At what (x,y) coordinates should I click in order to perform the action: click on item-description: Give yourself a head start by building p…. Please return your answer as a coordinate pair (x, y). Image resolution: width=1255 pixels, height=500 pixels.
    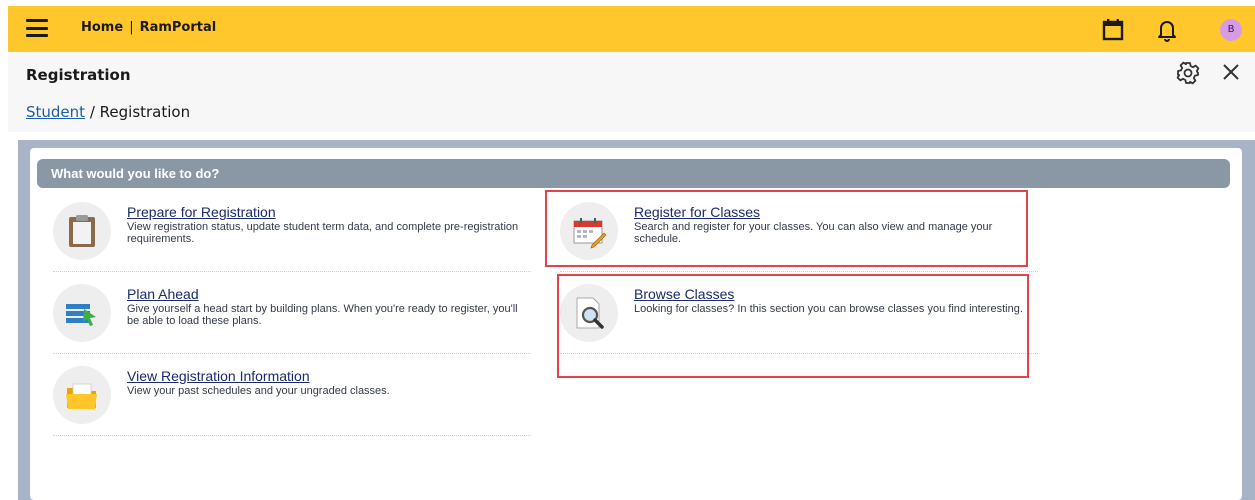
    Looking at the image, I should click on (322, 315).